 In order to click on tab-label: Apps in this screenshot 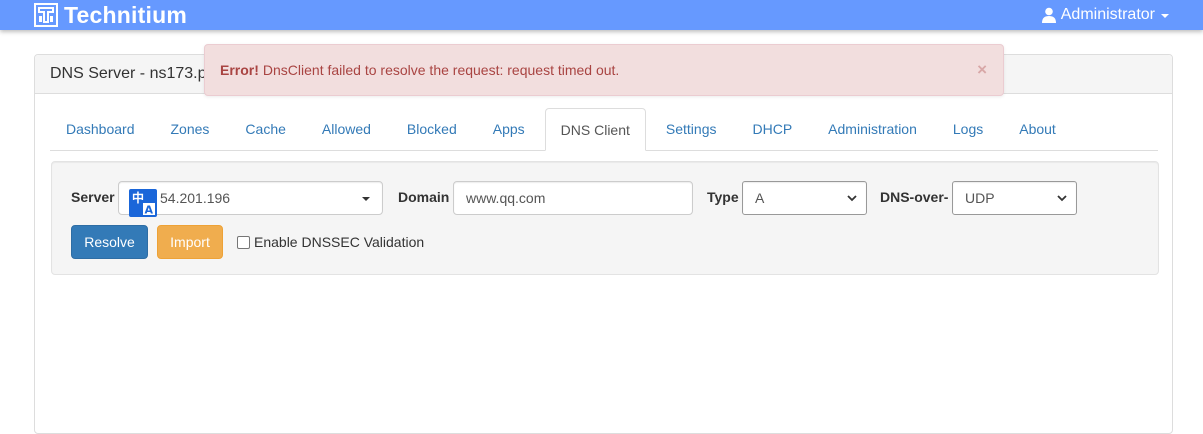, I will do `click(508, 129)`.